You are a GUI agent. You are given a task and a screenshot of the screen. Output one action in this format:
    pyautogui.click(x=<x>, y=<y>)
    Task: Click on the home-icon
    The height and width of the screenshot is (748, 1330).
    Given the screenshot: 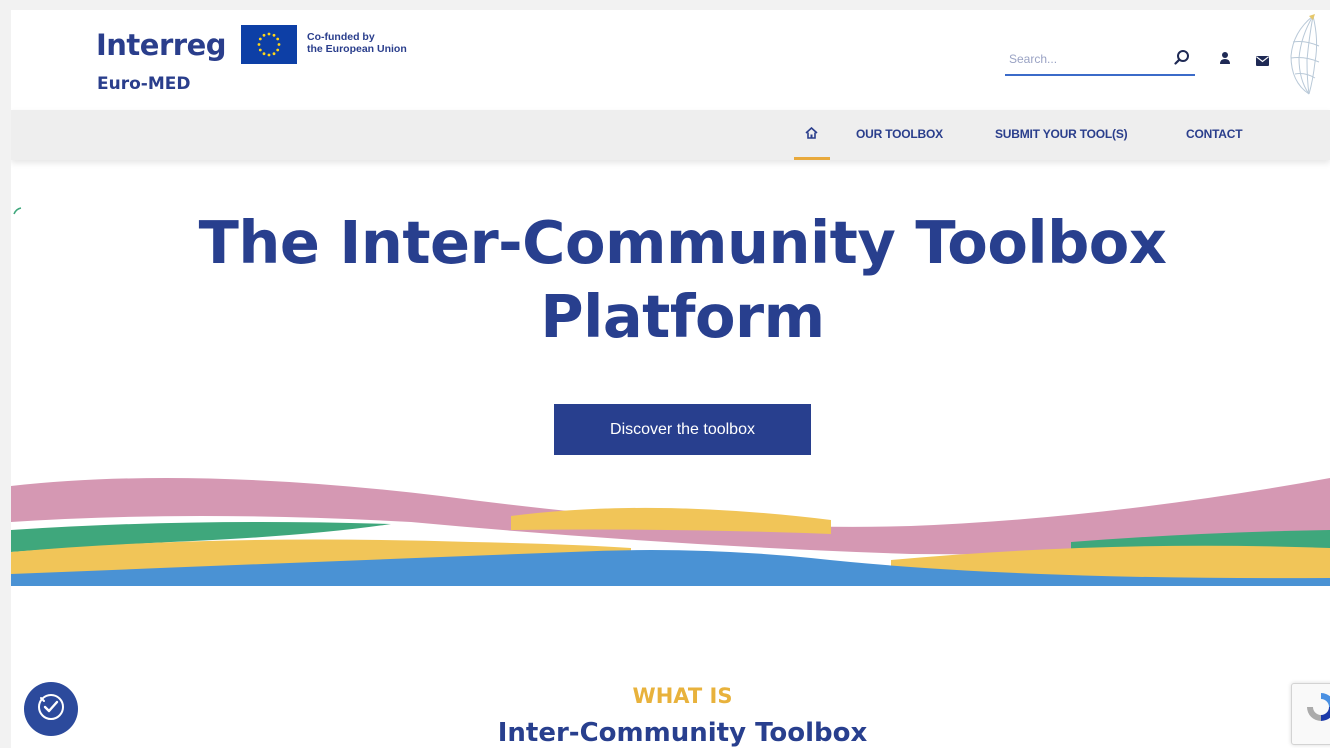 What is the action you would take?
    pyautogui.click(x=811, y=135)
    